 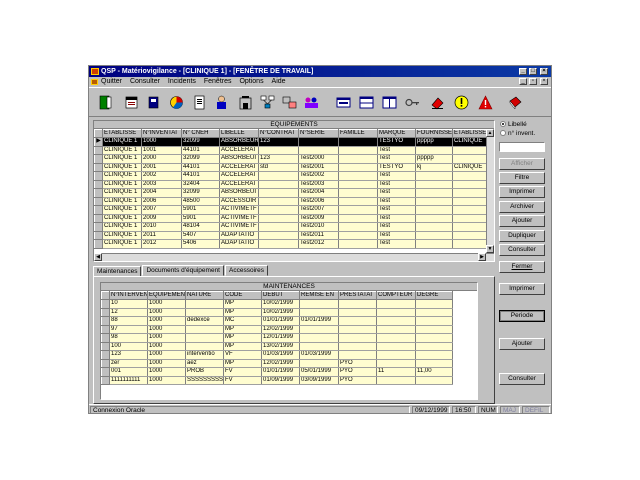 I want to click on imprimer-maint-button: Imprimer, so click(x=522, y=289).